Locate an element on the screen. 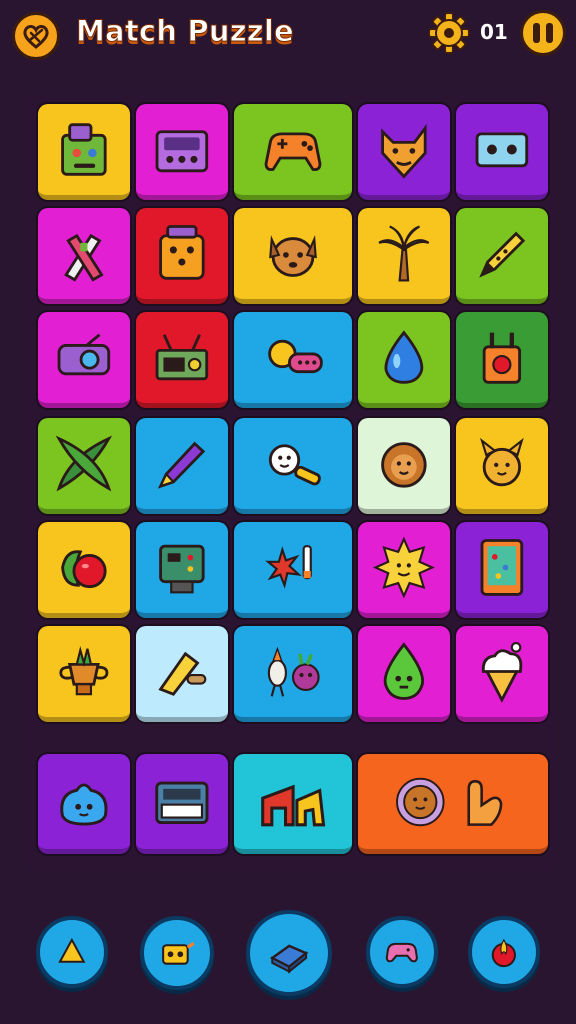 This screenshot has height=1024, width=576. lion-flower-and-hand-icon is located at coordinates (453, 804).